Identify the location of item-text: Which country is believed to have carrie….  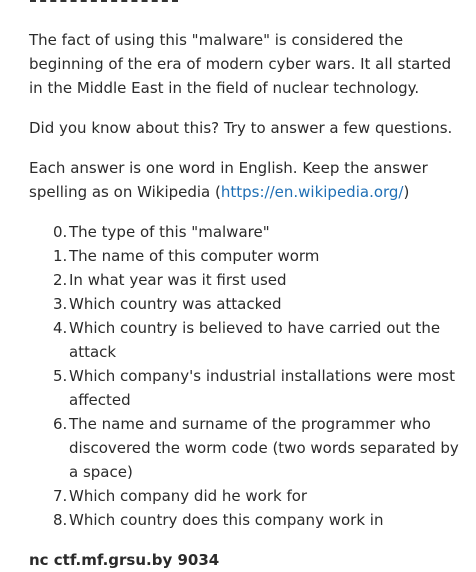
(255, 340).